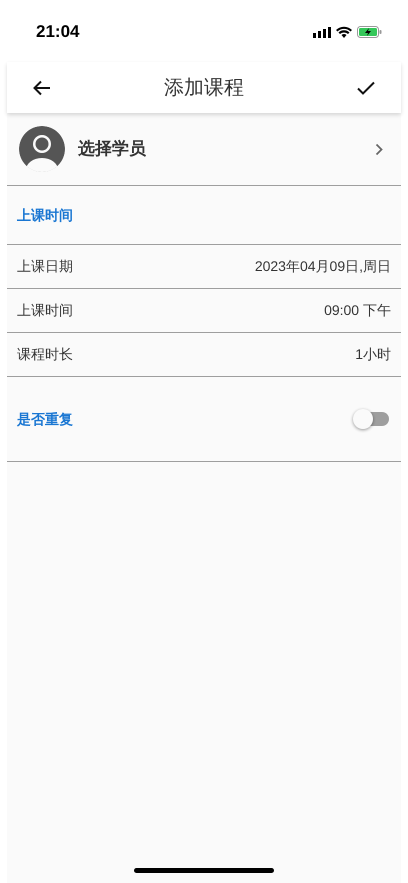 The height and width of the screenshot is (883, 408). What do you see at coordinates (204, 267) in the screenshot?
I see `setting-row: 上课日期 2023年04月09日,周日` at bounding box center [204, 267].